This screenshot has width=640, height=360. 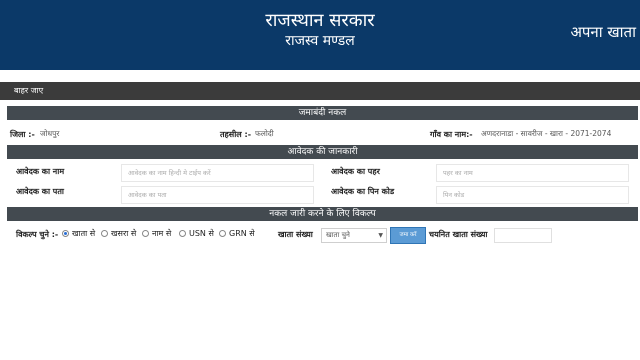 I want to click on applicant-name-input: आवेदक का नाम हिन्दी मे टाईप करें, so click(x=217, y=173).